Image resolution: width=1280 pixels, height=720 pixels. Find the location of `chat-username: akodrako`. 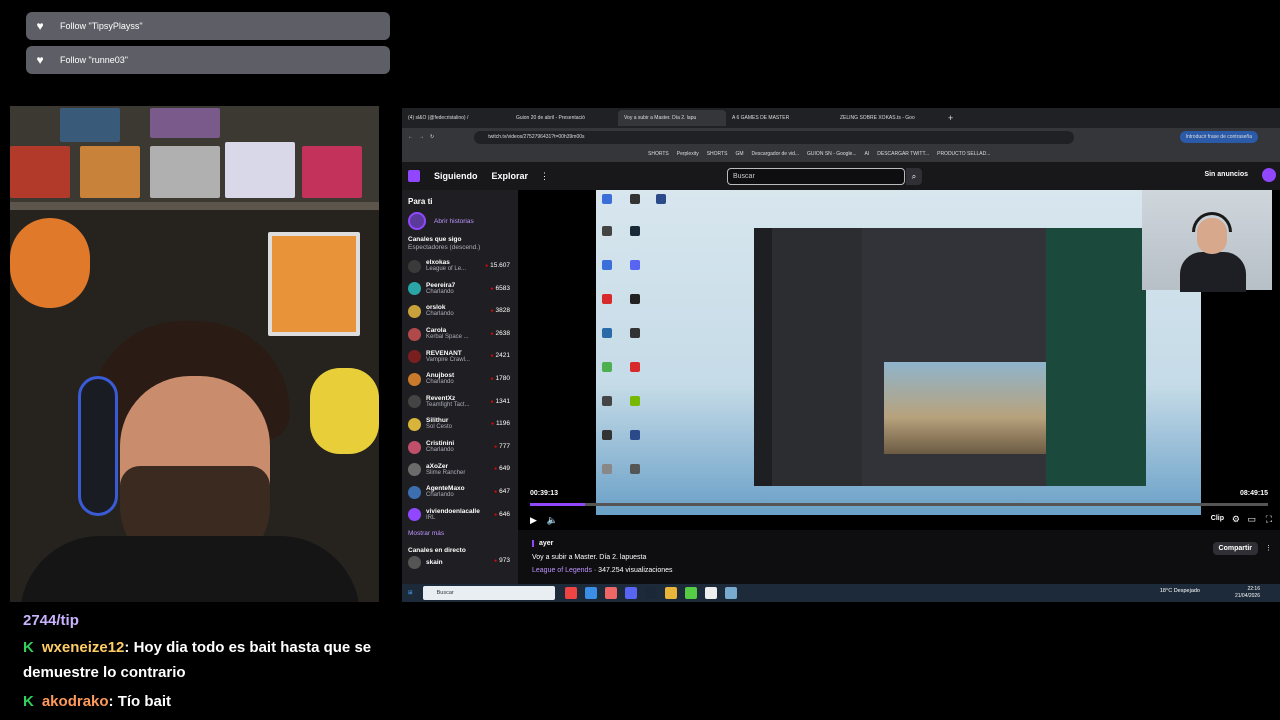

chat-username: akodrako is located at coordinates (75, 701).